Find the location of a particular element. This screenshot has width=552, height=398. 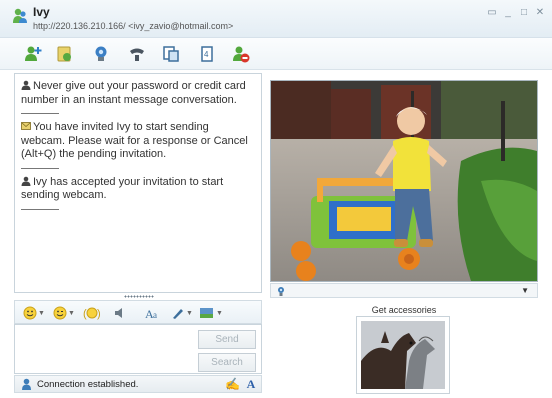

send-files-button is located at coordinates (65, 54).